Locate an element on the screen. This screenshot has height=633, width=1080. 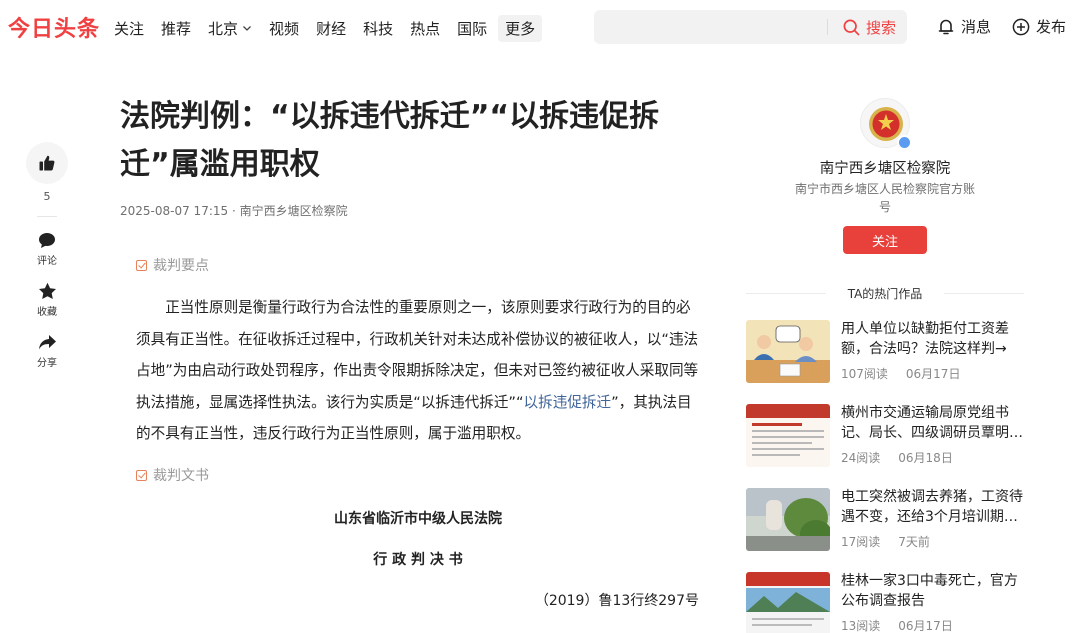
hot-work-stats: 24阅读 06月18日 is located at coordinates (906, 457).